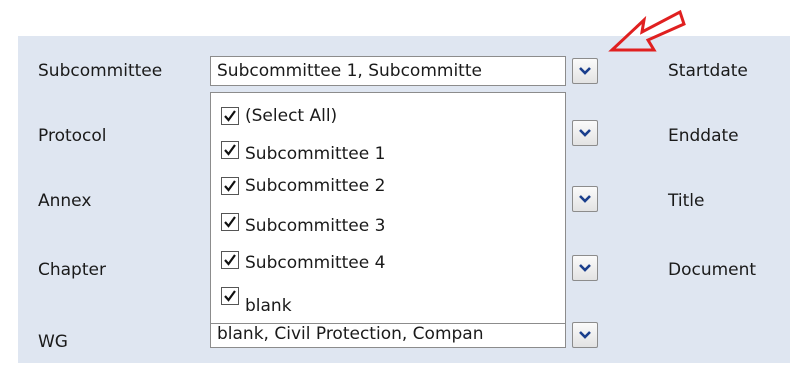 This screenshot has height=373, width=790. What do you see at coordinates (268, 306) in the screenshot?
I see `option-label: blank` at bounding box center [268, 306].